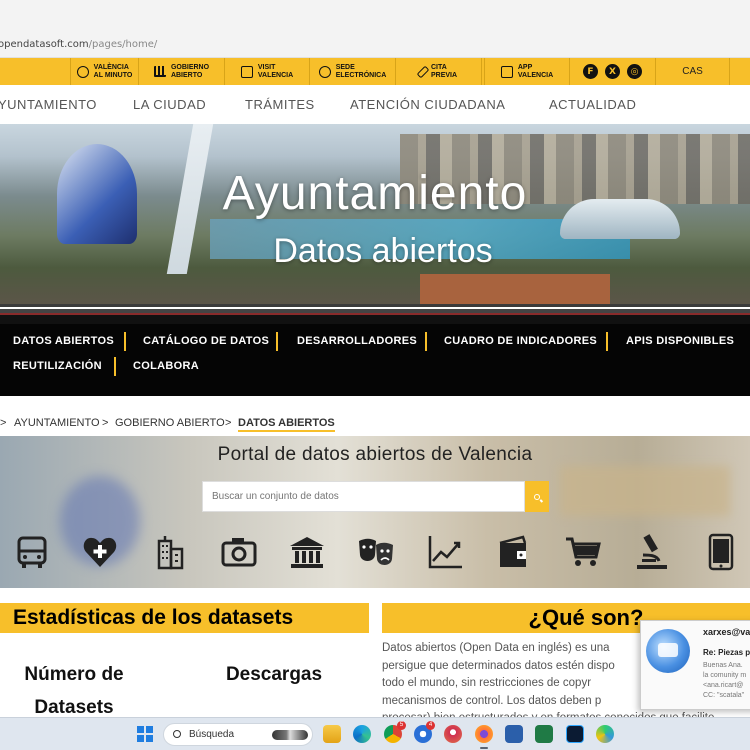 This screenshot has width=750, height=750. I want to click on label-line: VISIT, so click(266, 67).